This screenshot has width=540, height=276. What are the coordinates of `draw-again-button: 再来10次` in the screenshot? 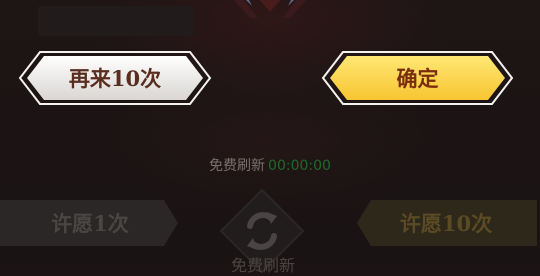 It's located at (115, 78).